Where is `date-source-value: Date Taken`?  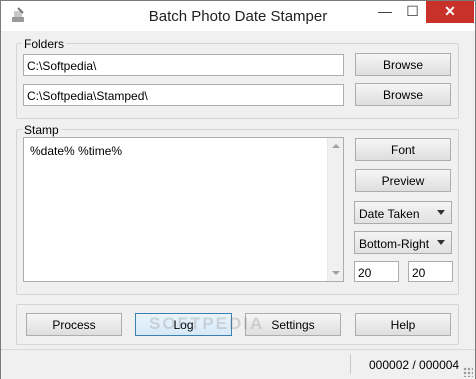
date-source-value: Date Taken is located at coordinates (389, 214).